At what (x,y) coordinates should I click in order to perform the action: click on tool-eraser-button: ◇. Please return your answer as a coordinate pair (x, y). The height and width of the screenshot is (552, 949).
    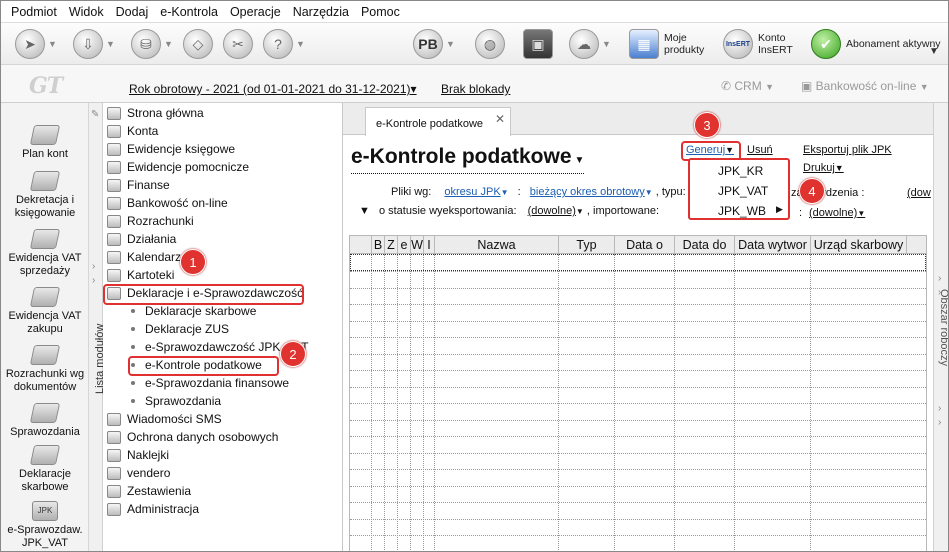
    Looking at the image, I should click on (198, 44).